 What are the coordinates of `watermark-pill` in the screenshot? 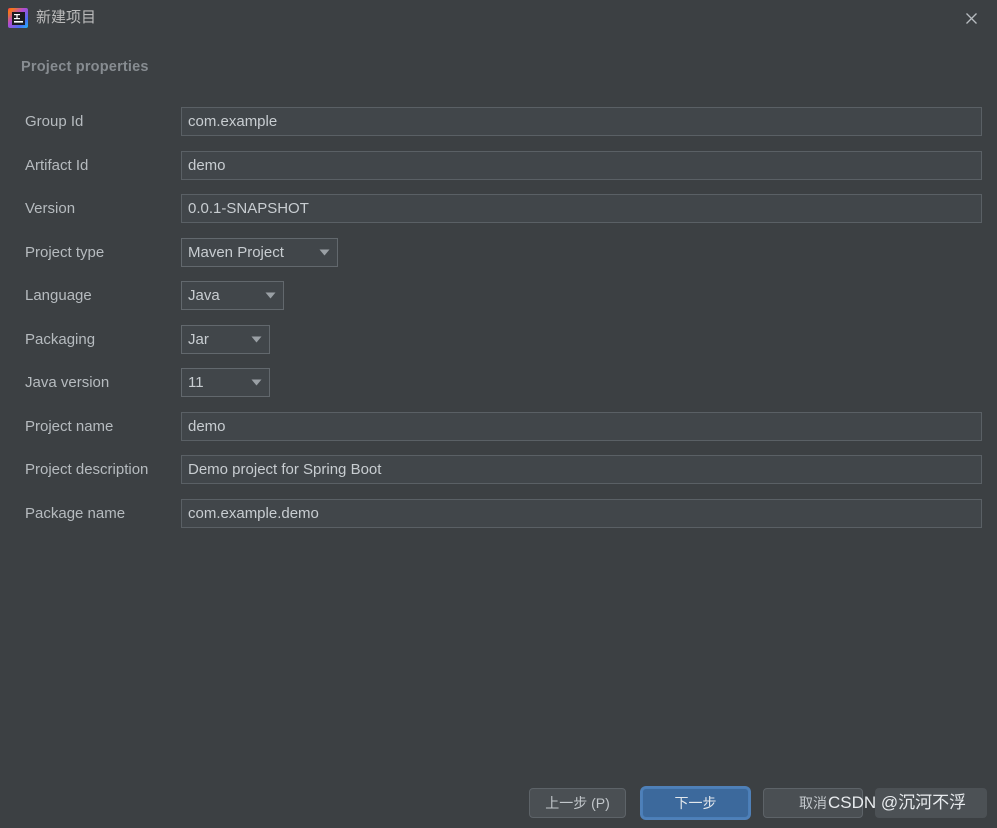 It's located at (931, 803).